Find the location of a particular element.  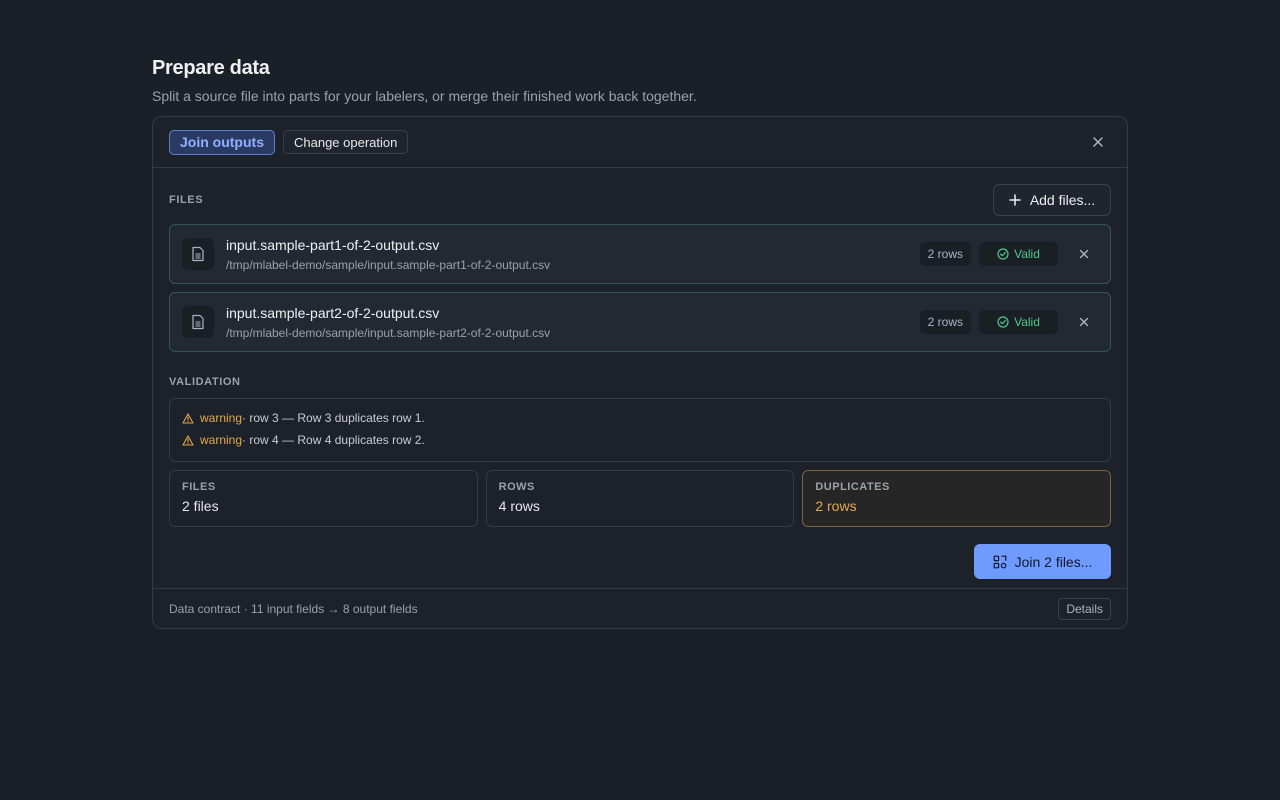

file-name: input.sample-part1-of-2-output.csv is located at coordinates (333, 244).